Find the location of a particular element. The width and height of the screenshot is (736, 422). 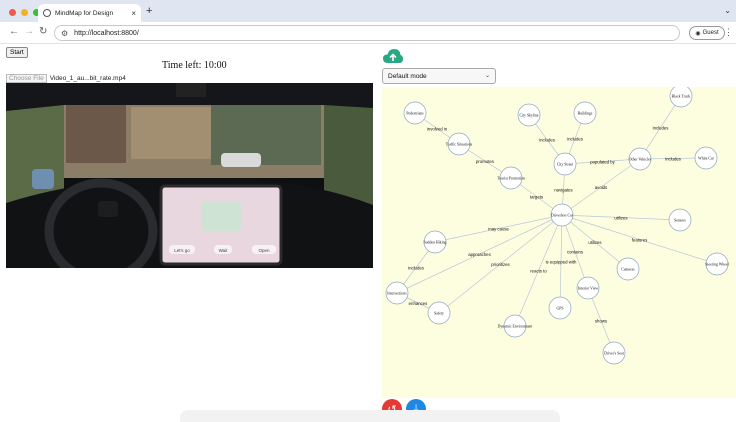

mindmap-node: Traffic Situations is located at coordinates (459, 144).